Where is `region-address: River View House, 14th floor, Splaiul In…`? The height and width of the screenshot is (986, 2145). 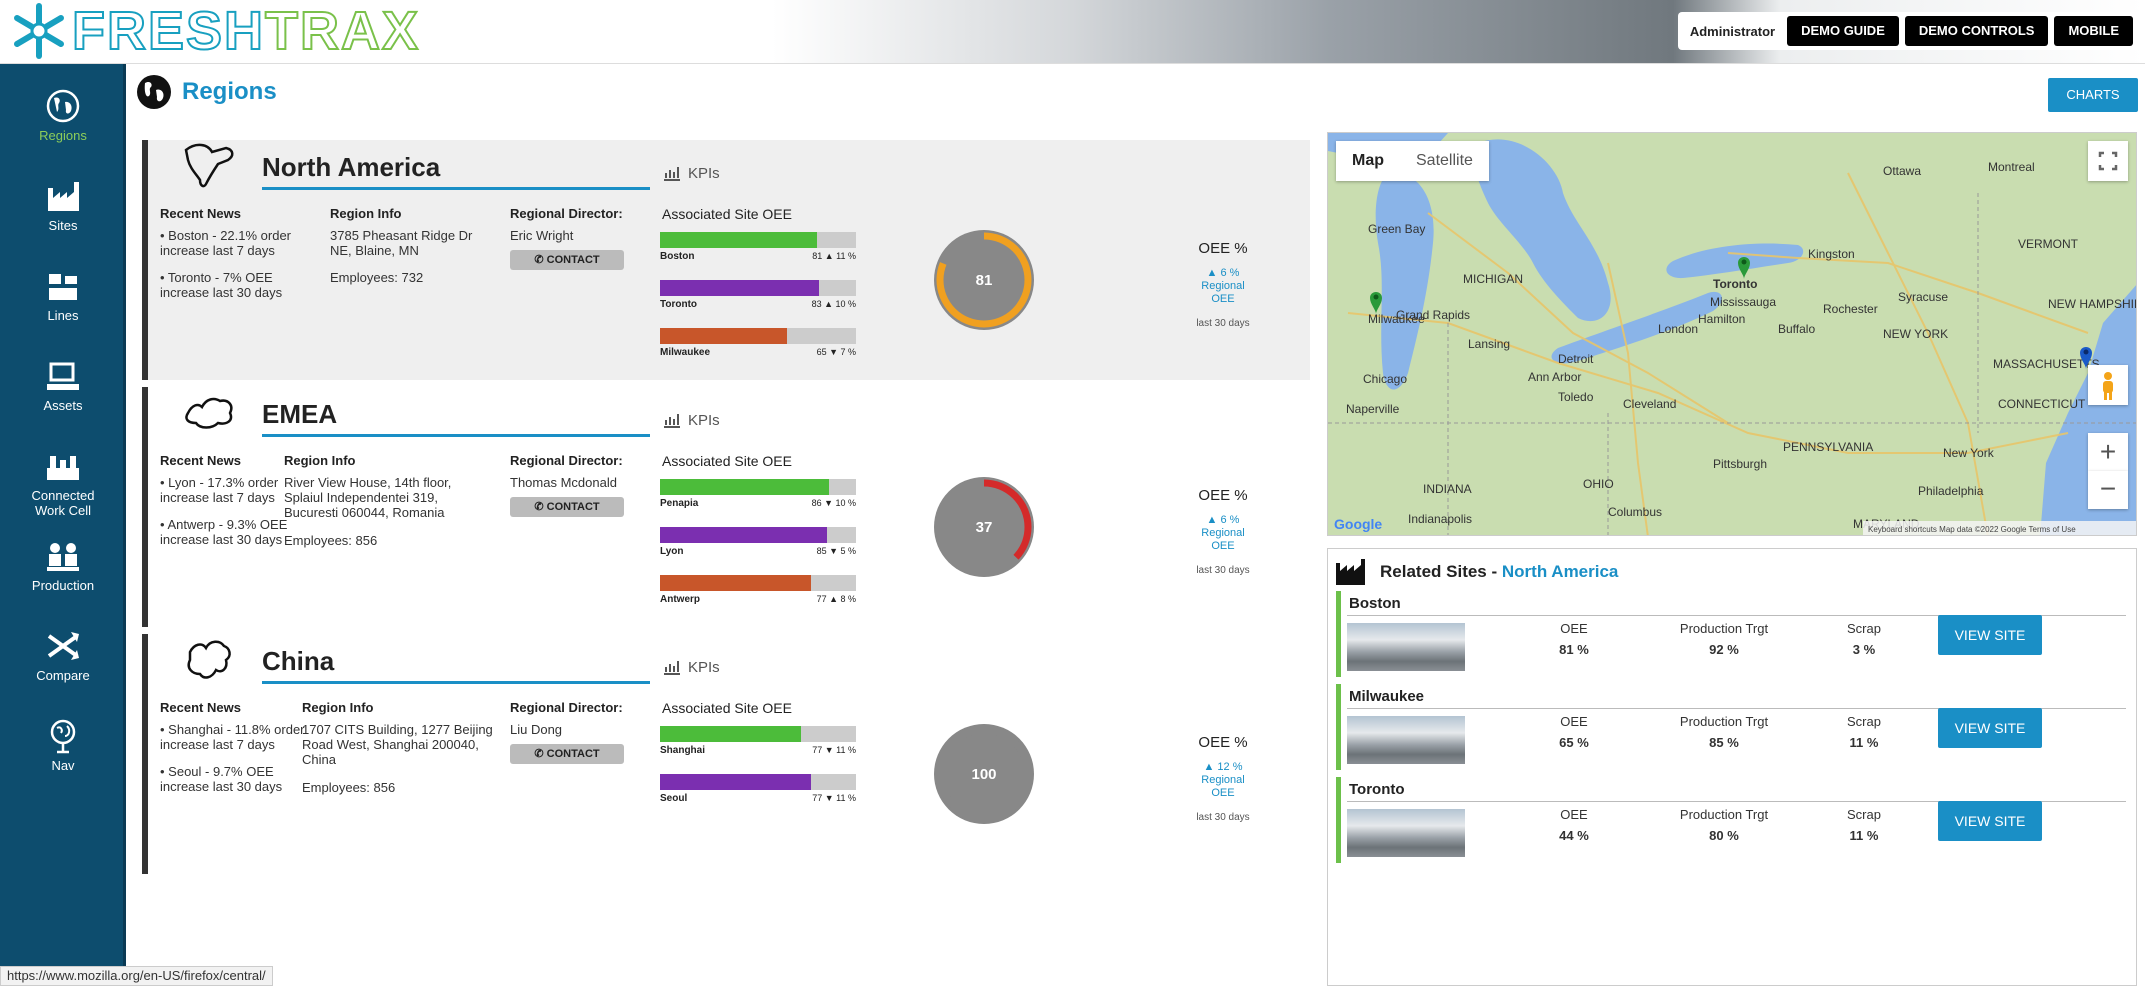
region-address: River View House, 14th floor, Splaiul In… is located at coordinates (368, 497).